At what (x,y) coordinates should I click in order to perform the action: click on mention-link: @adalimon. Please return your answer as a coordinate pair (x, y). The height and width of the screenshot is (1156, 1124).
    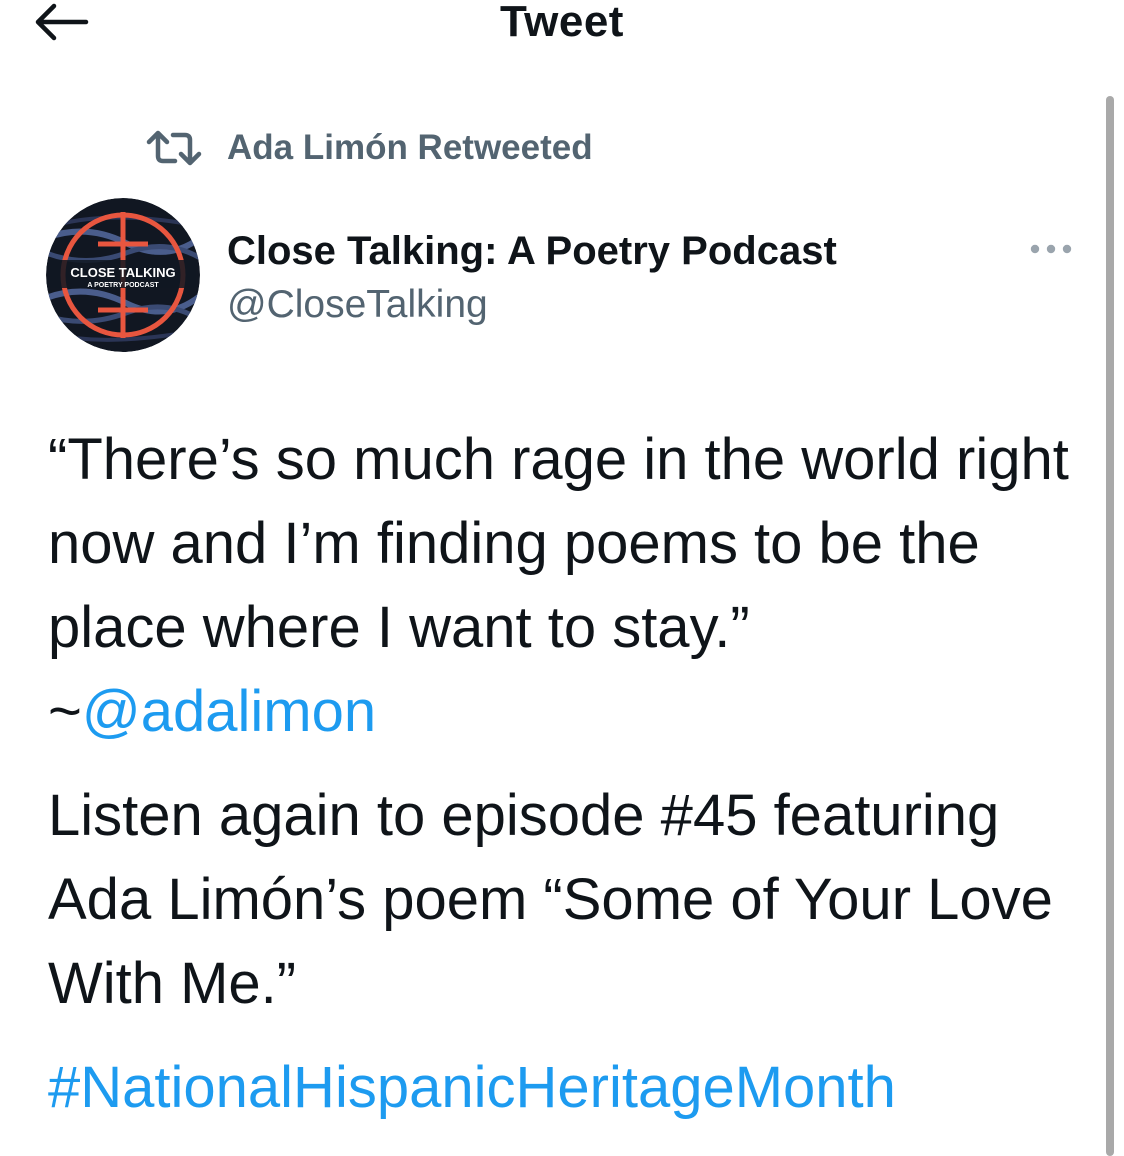
    Looking at the image, I should click on (229, 711).